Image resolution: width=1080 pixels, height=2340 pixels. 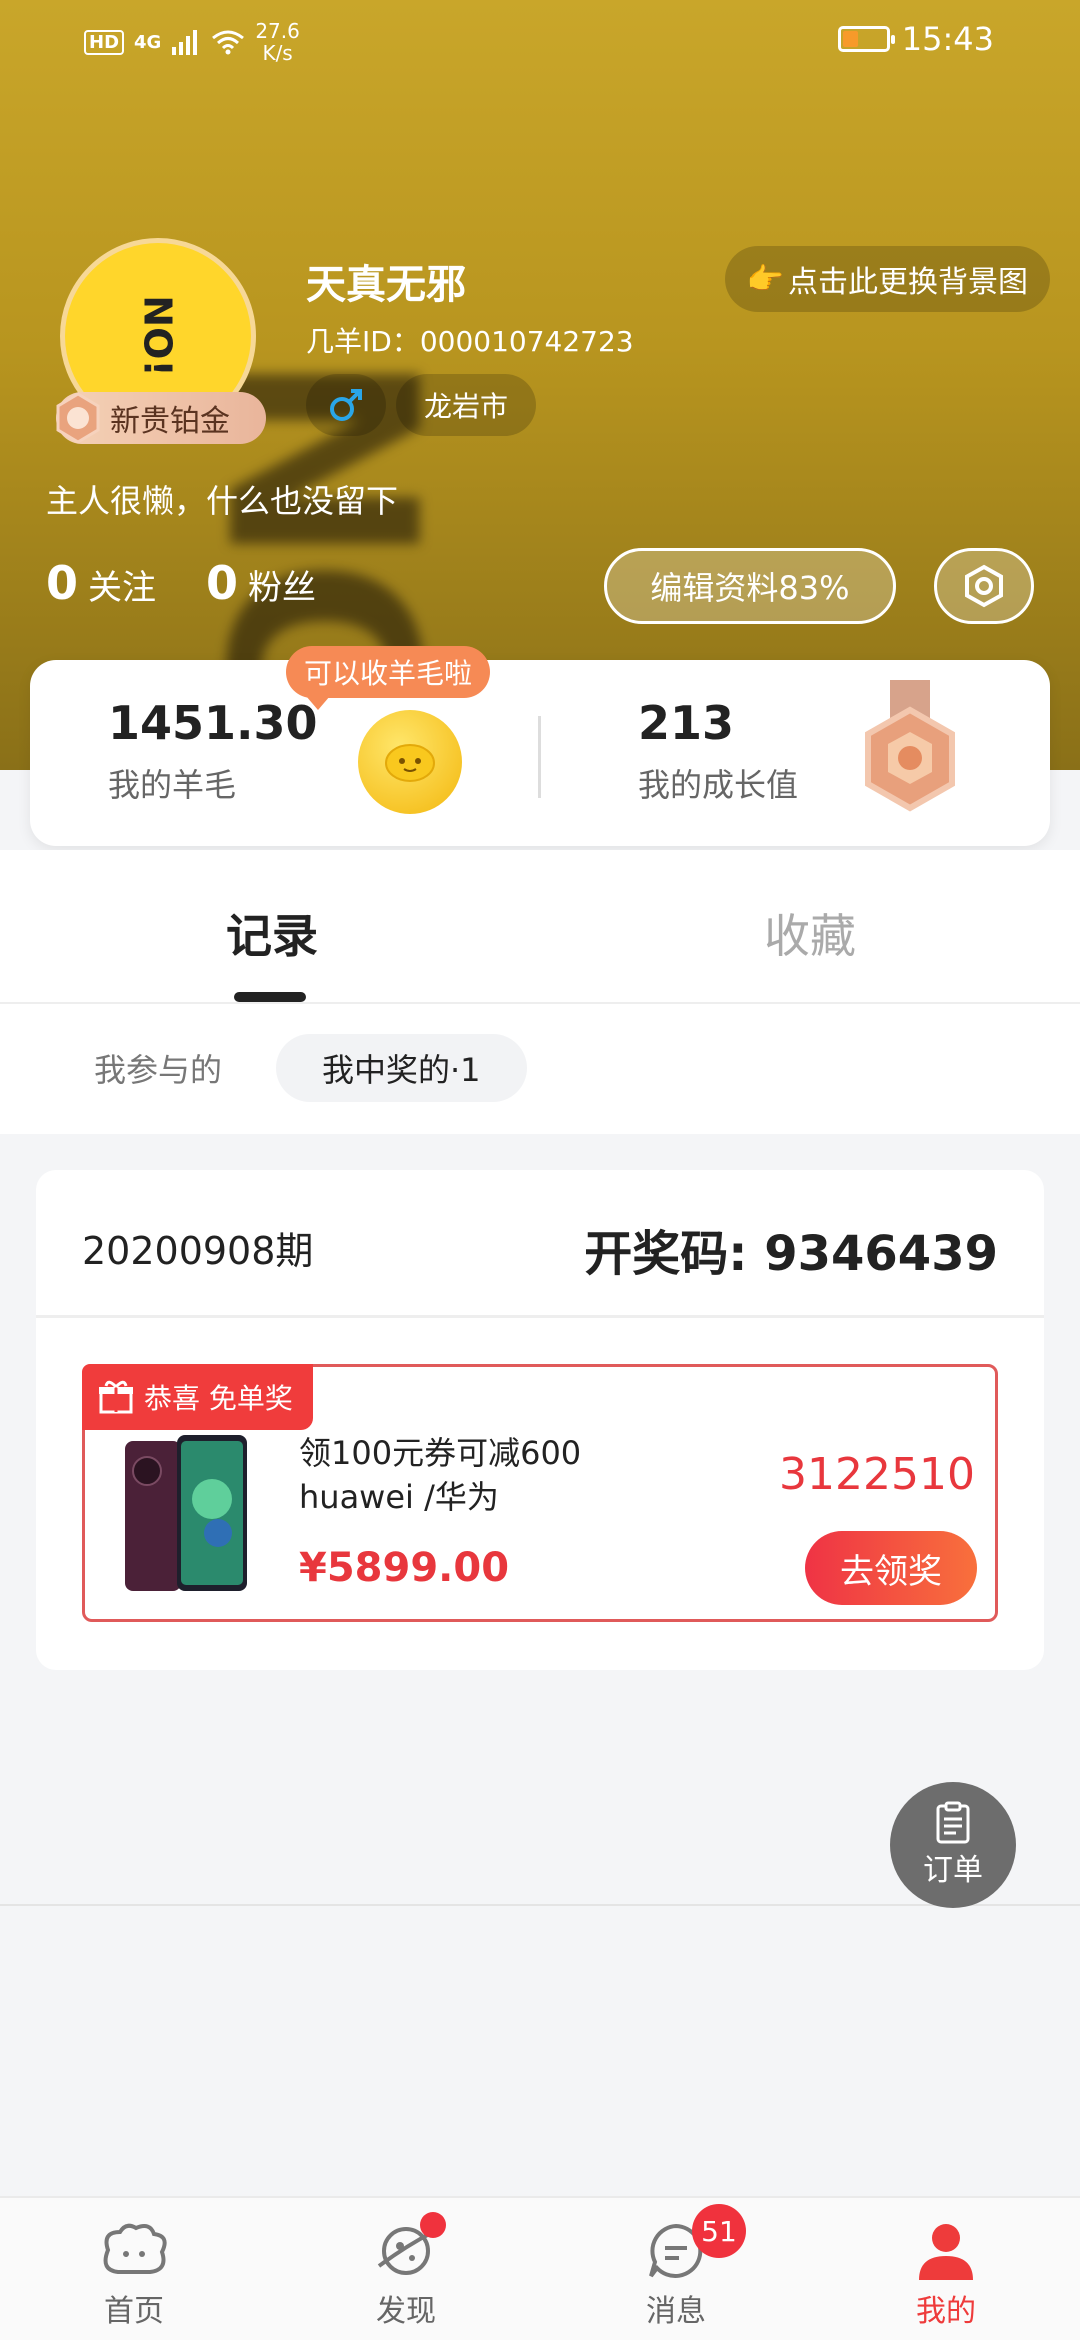 What do you see at coordinates (718, 785) in the screenshot?
I see `growth-label: 我的成长值` at bounding box center [718, 785].